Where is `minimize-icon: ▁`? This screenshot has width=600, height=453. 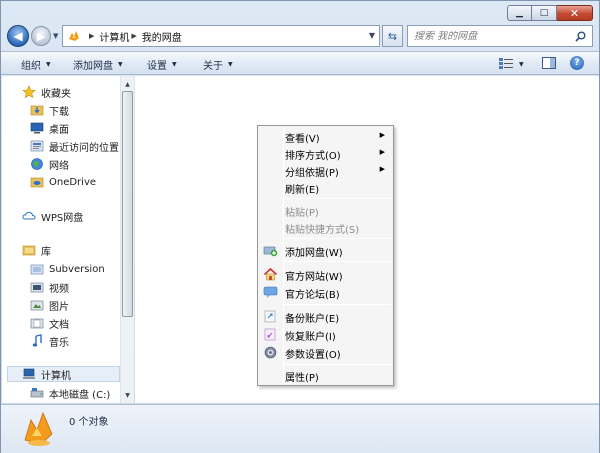
minimize-icon: ▁ is located at coordinates (519, 12).